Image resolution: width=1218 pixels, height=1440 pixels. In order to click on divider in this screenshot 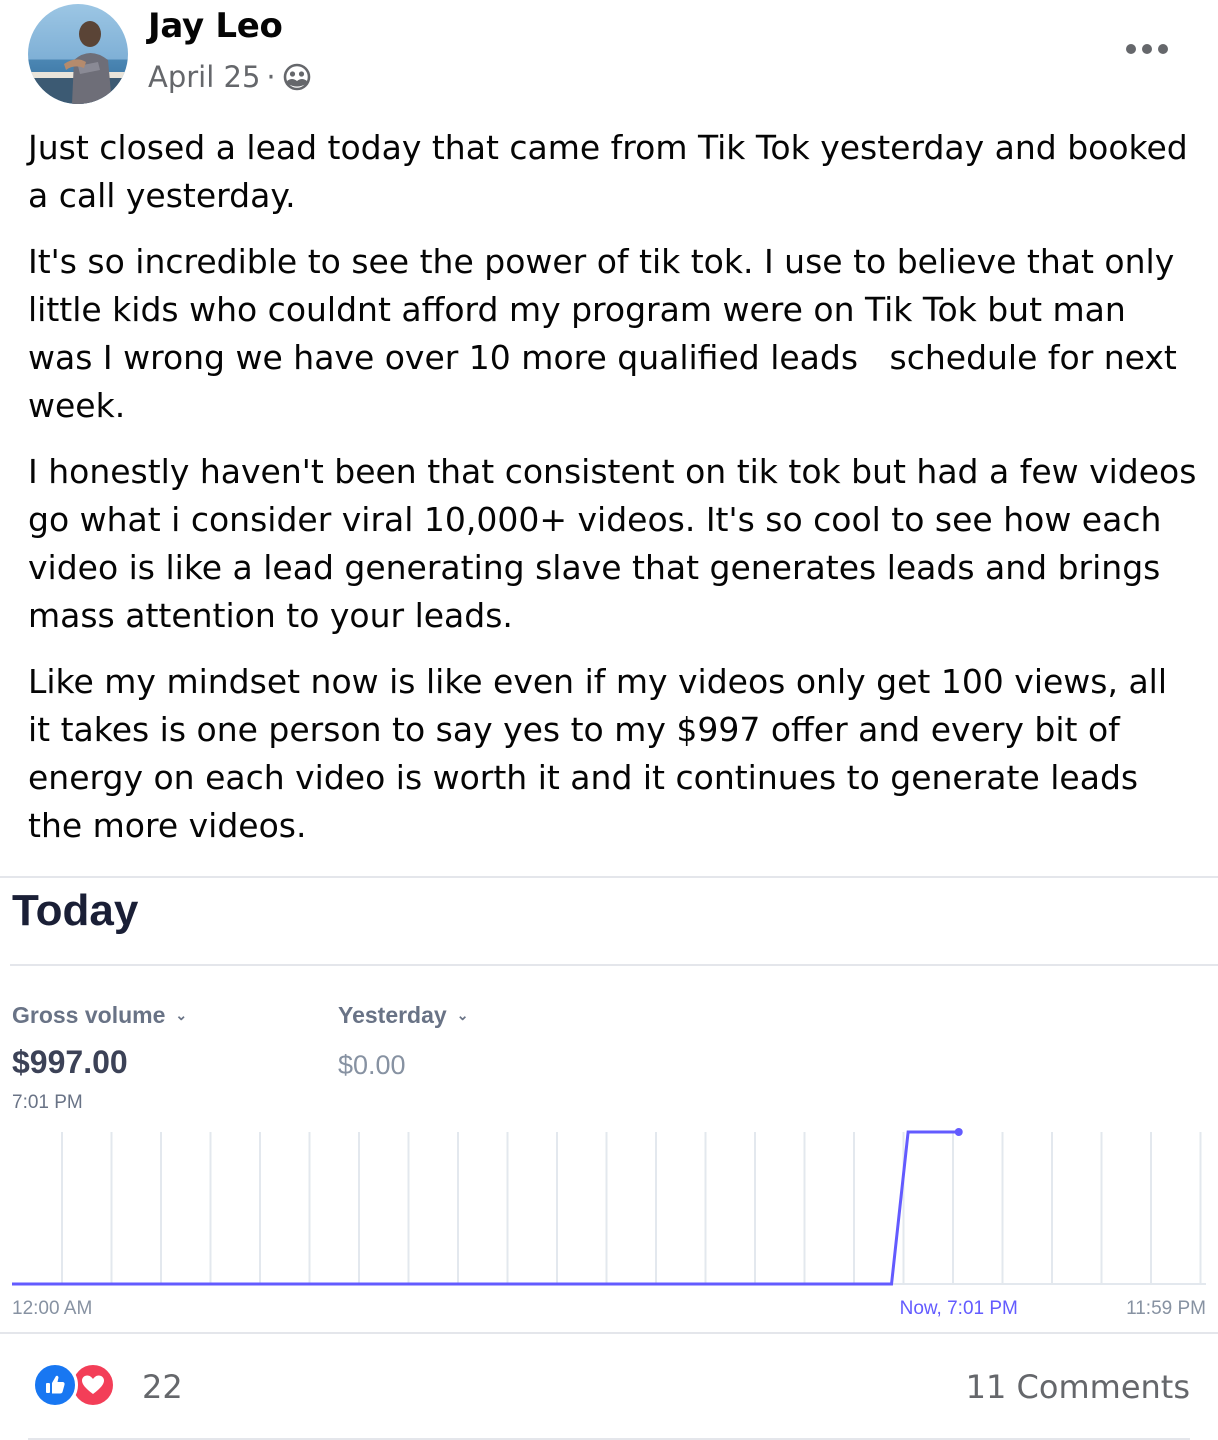, I will do `click(614, 965)`.